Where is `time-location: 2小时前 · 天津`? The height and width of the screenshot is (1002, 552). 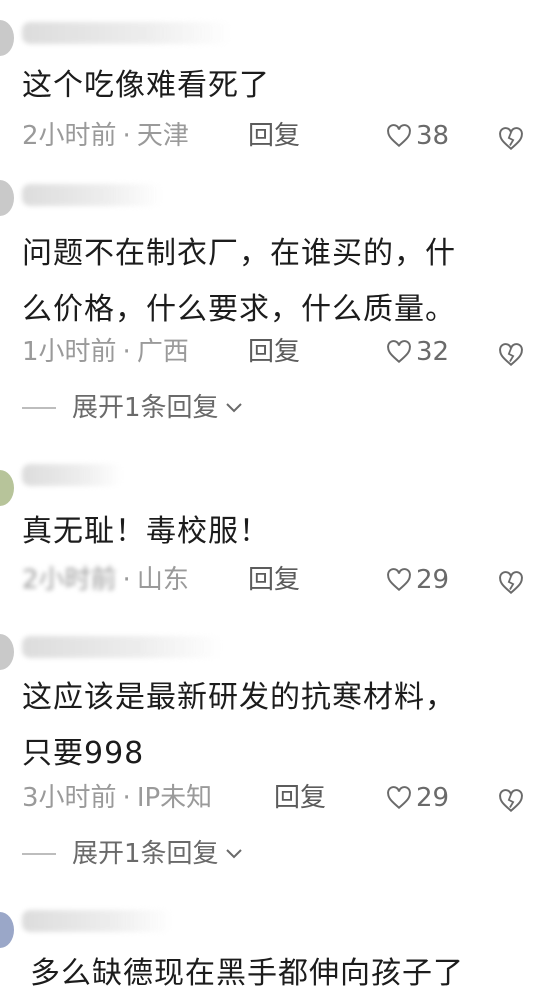 time-location: 2小时前 · 天津 is located at coordinates (105, 136).